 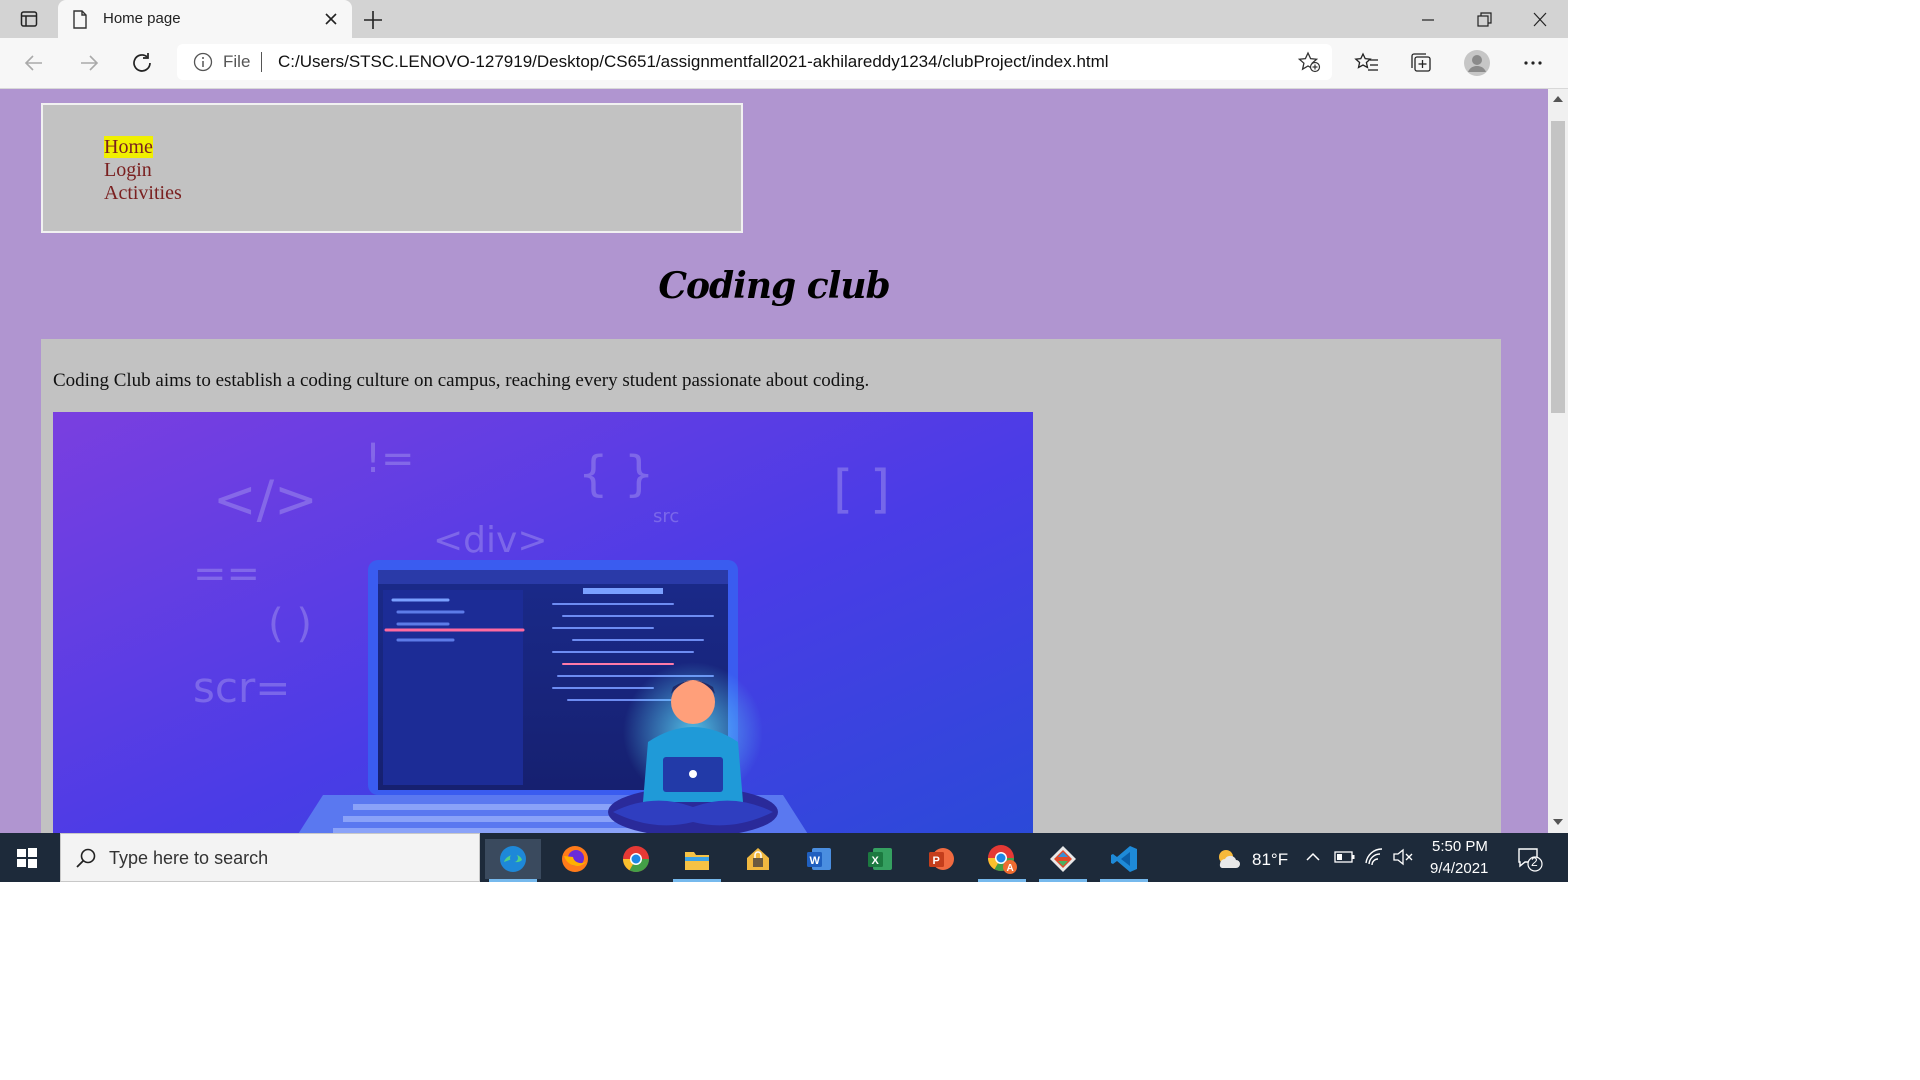 What do you see at coordinates (1428, 20) in the screenshot?
I see `minimize-icon` at bounding box center [1428, 20].